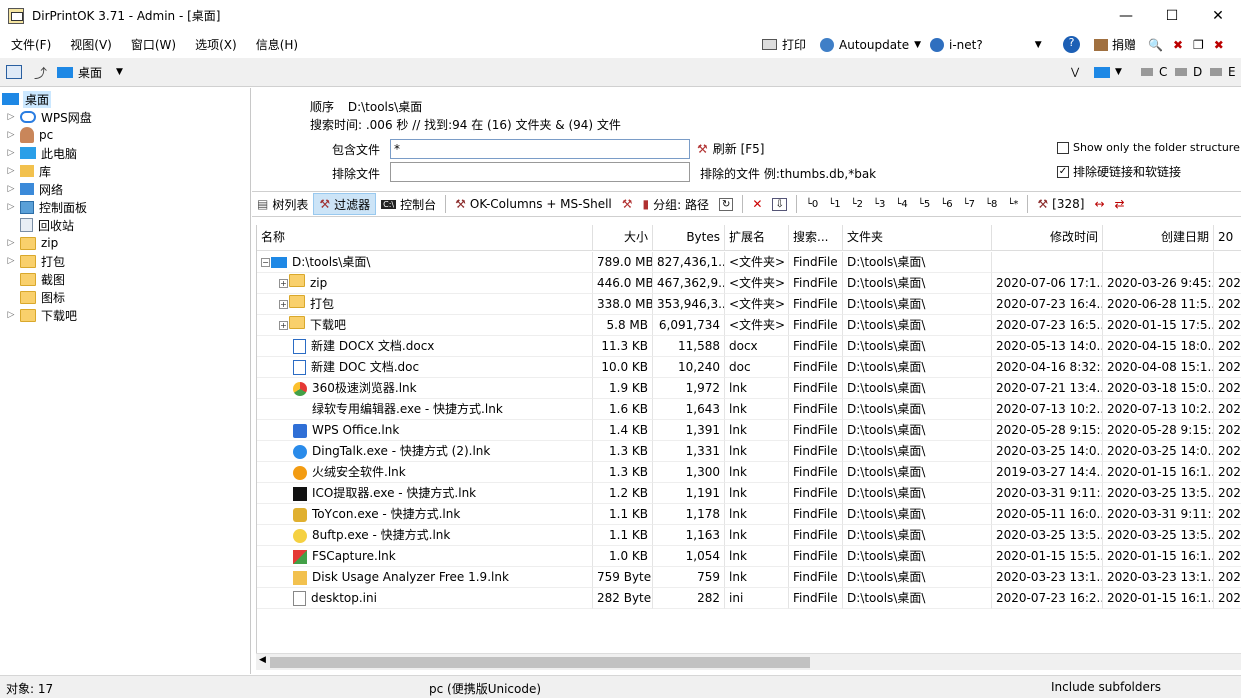 The image size is (1241, 698). What do you see at coordinates (1172, 15) in the screenshot?
I see `maximize-button: ☐` at bounding box center [1172, 15].